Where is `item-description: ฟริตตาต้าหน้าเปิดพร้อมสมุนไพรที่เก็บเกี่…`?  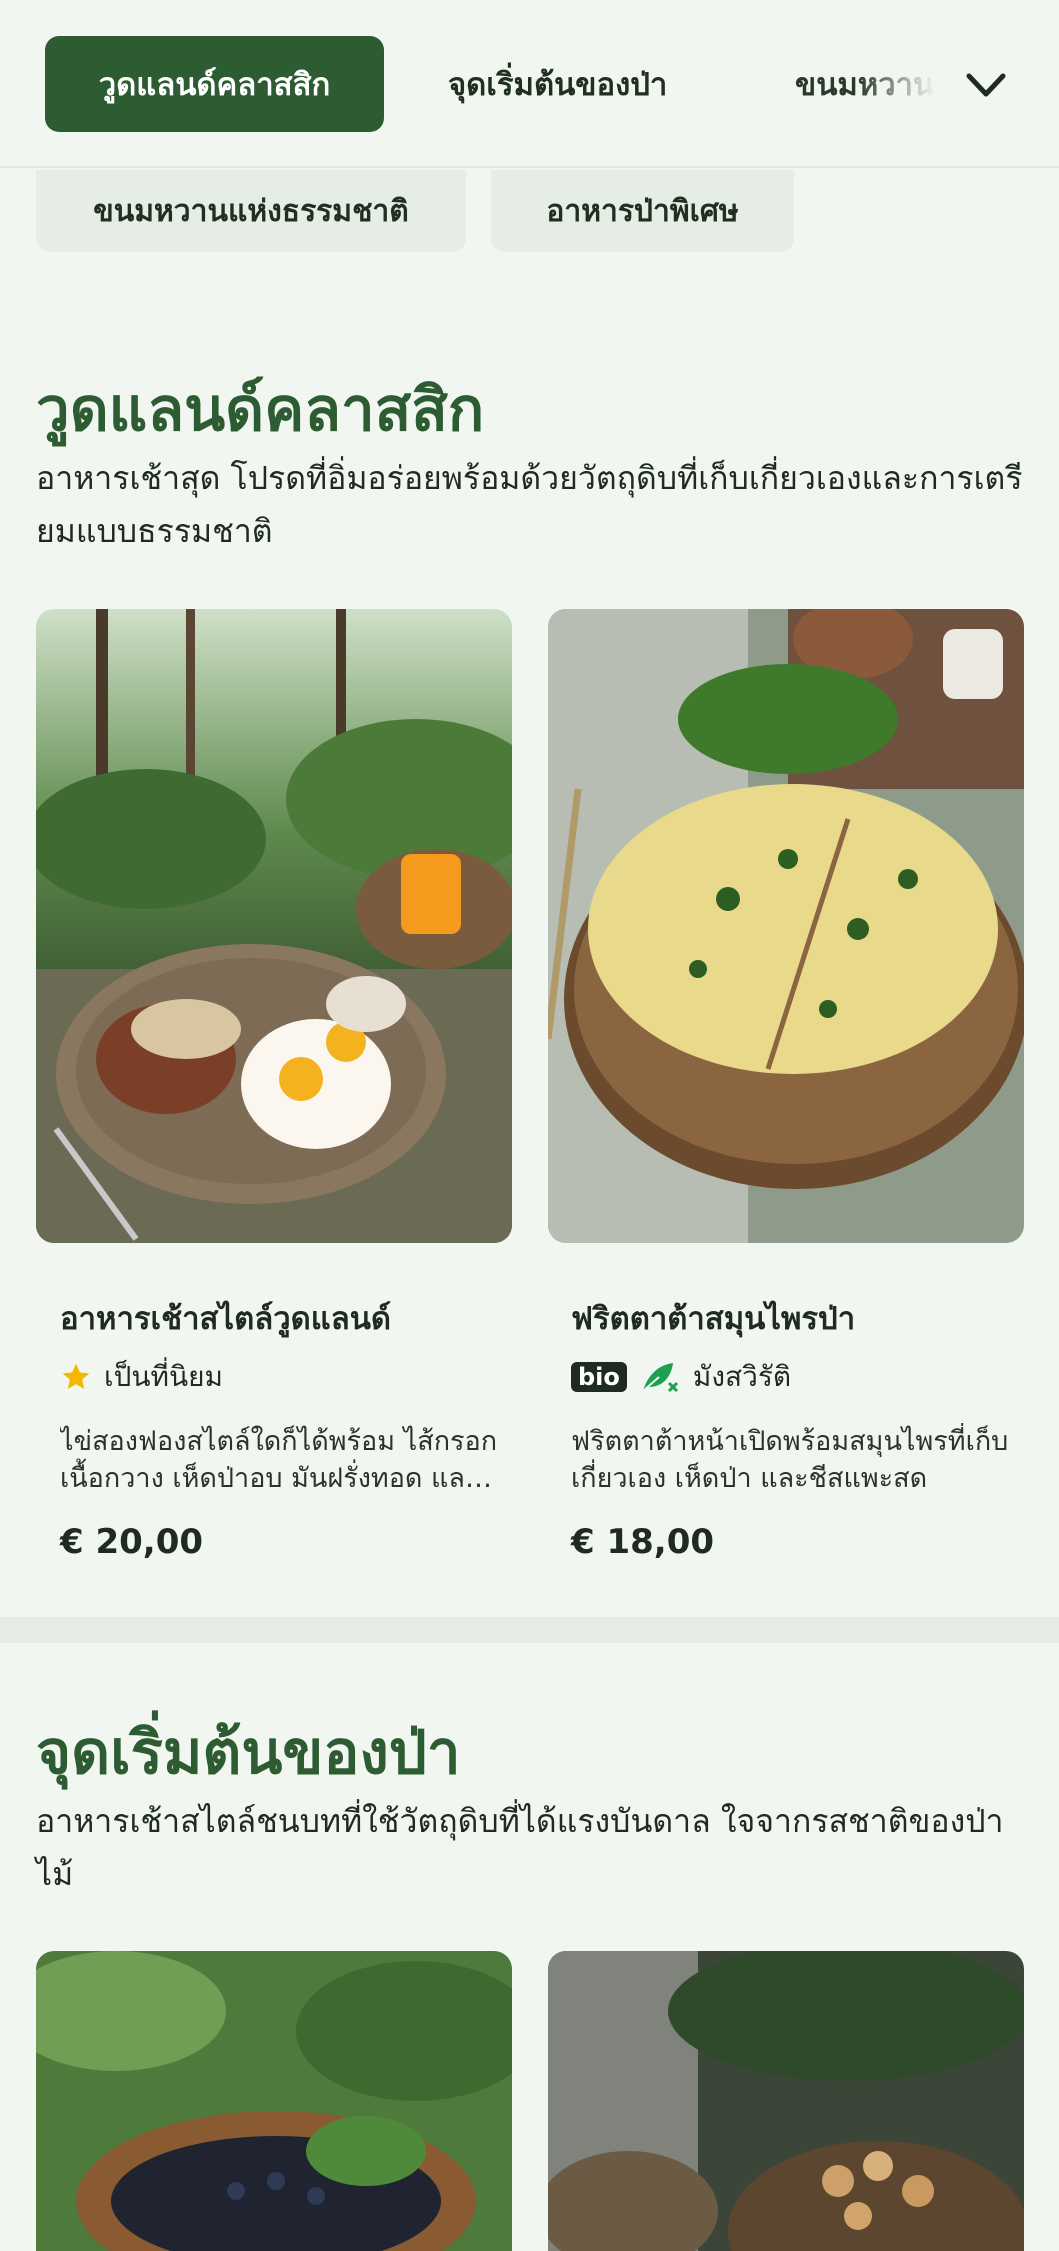
item-description: ฟริตตาต้าหน้าเปิดพร้อมสมุนไพรที่เก็บเกี่… is located at coordinates (790, 1460).